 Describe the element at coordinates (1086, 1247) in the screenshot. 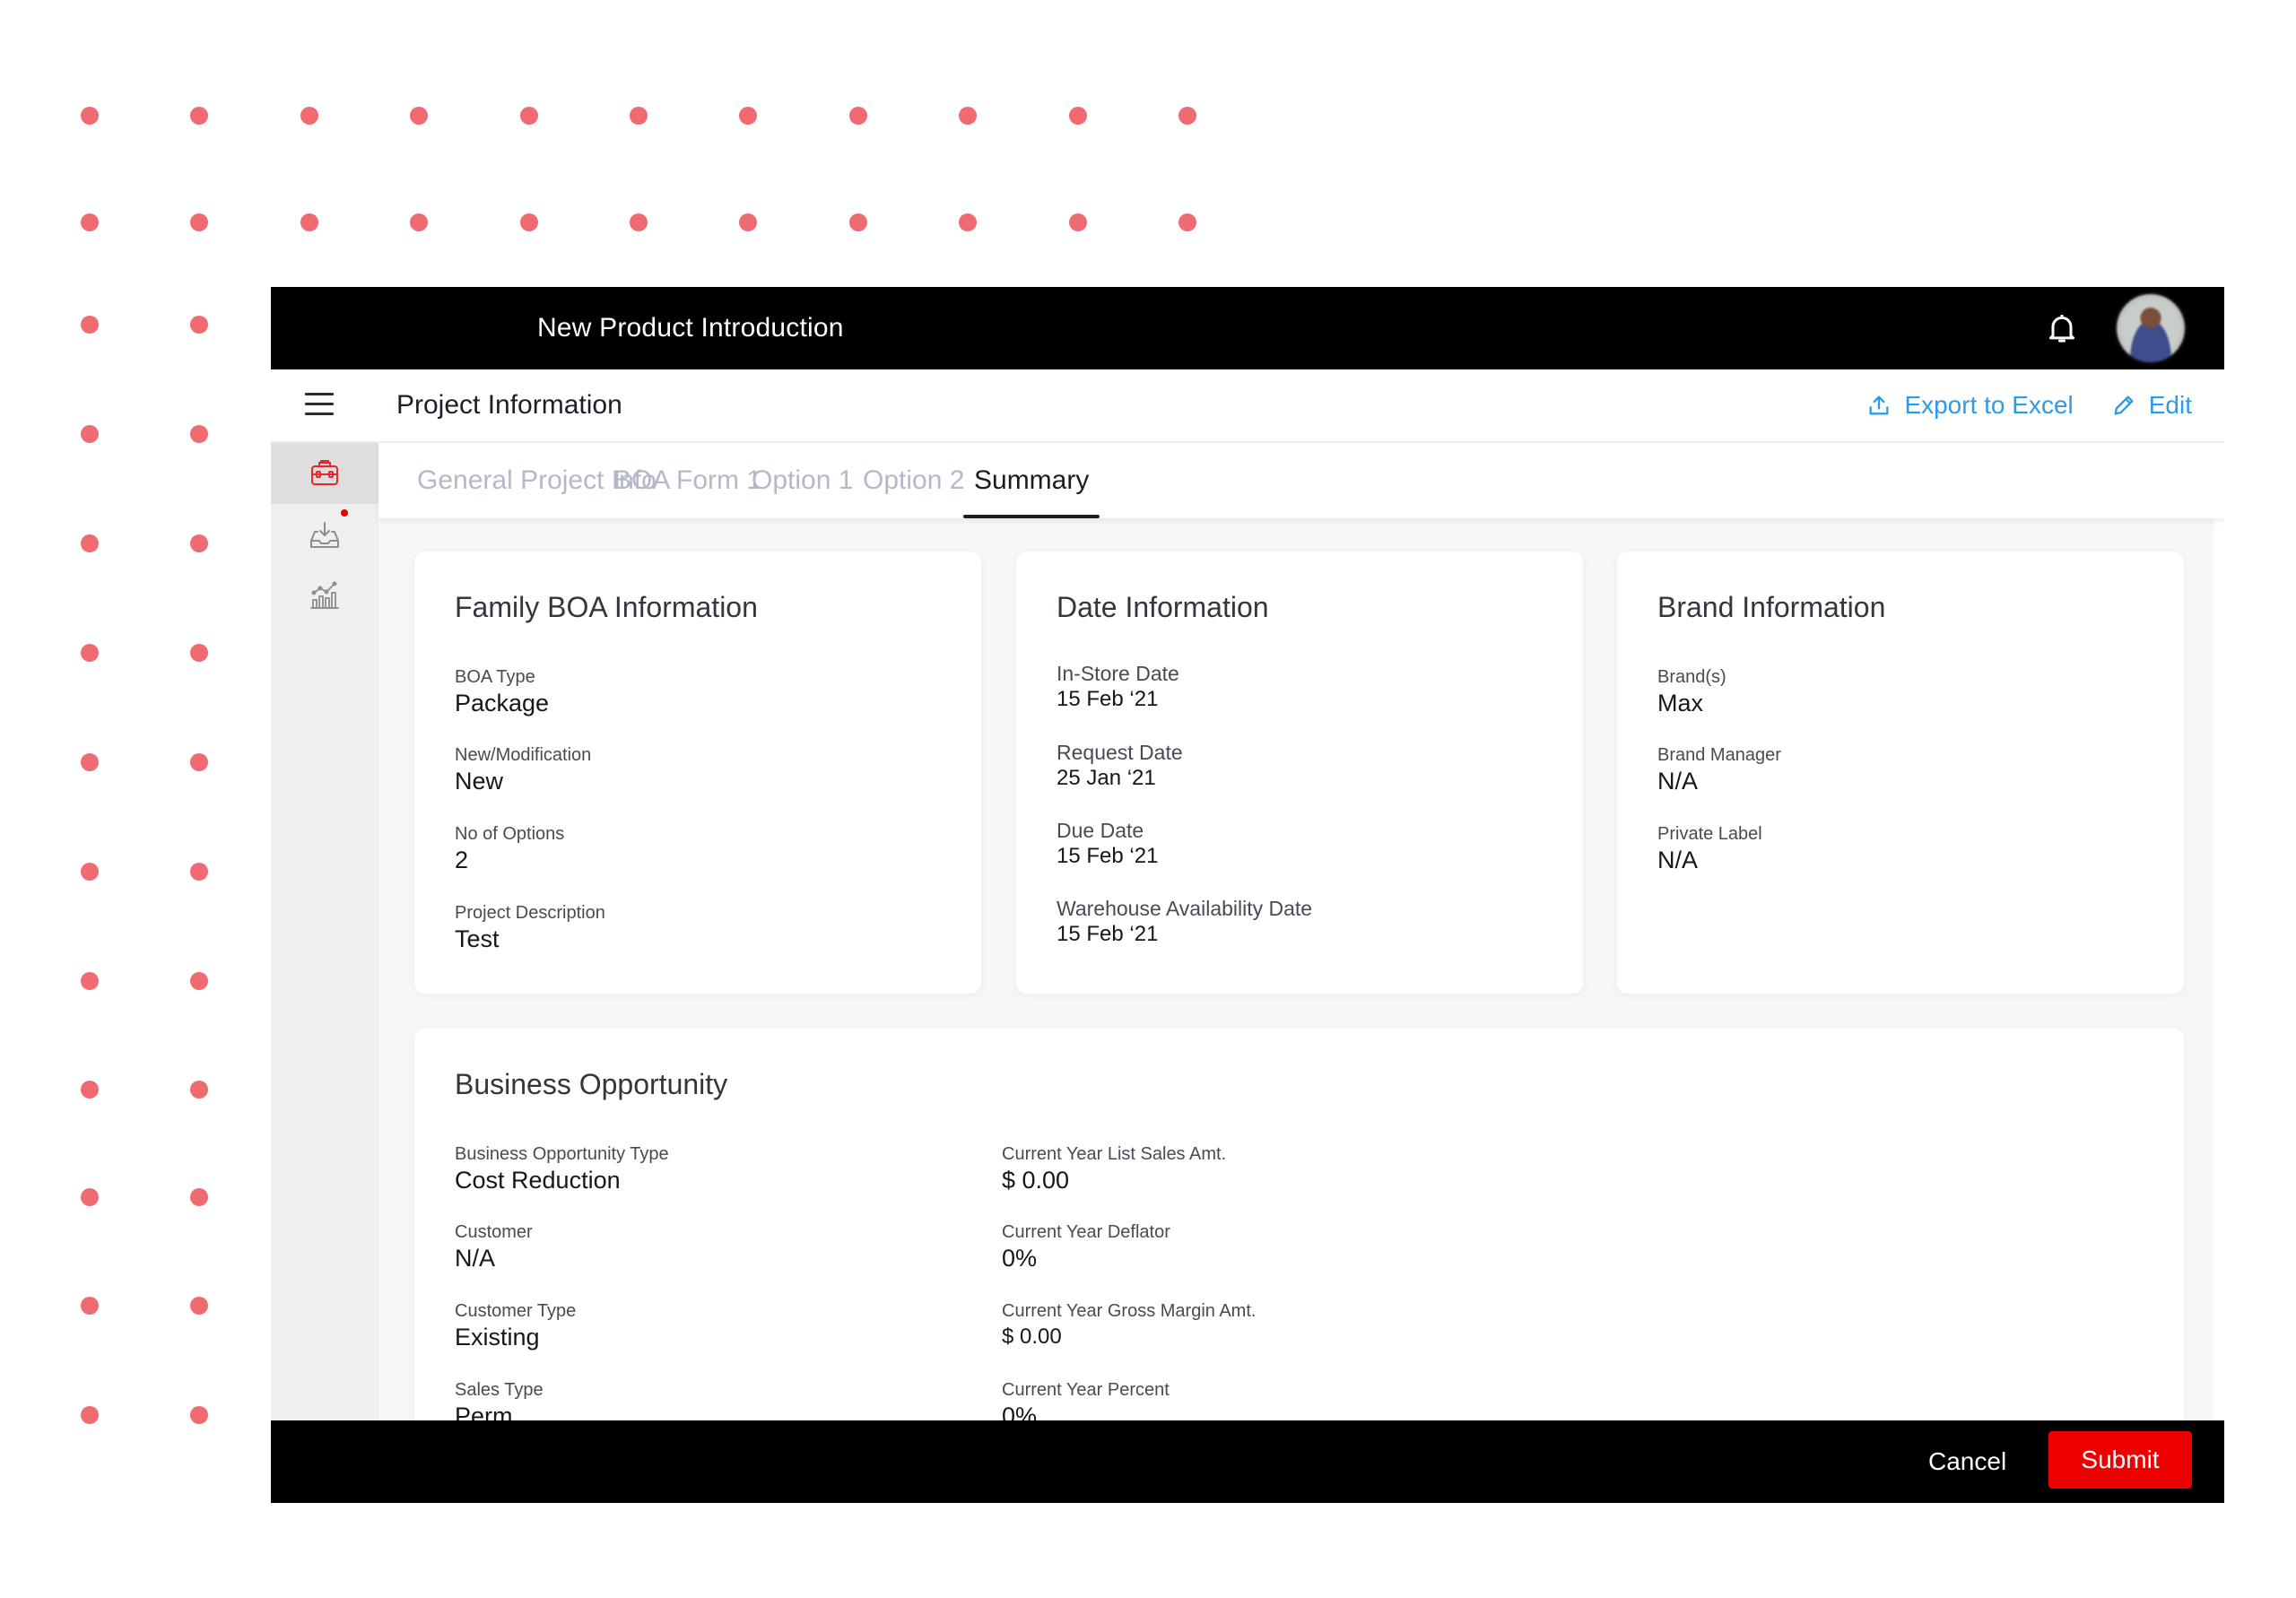

I see `field-current-year-deflator: Current Year Deflator 0%` at that location.